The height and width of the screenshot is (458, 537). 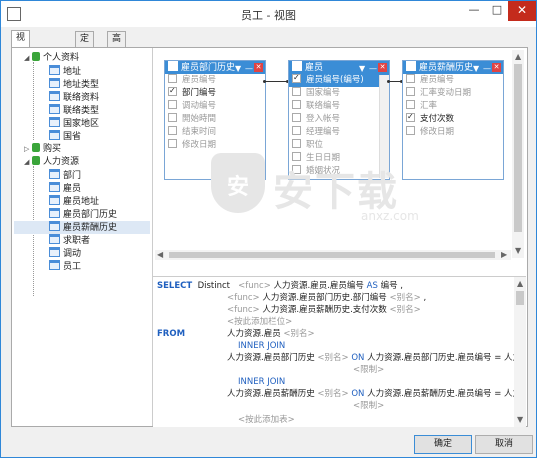 What do you see at coordinates (85, 45) in the screenshot?
I see `tab-definition: 定义` at bounding box center [85, 45].